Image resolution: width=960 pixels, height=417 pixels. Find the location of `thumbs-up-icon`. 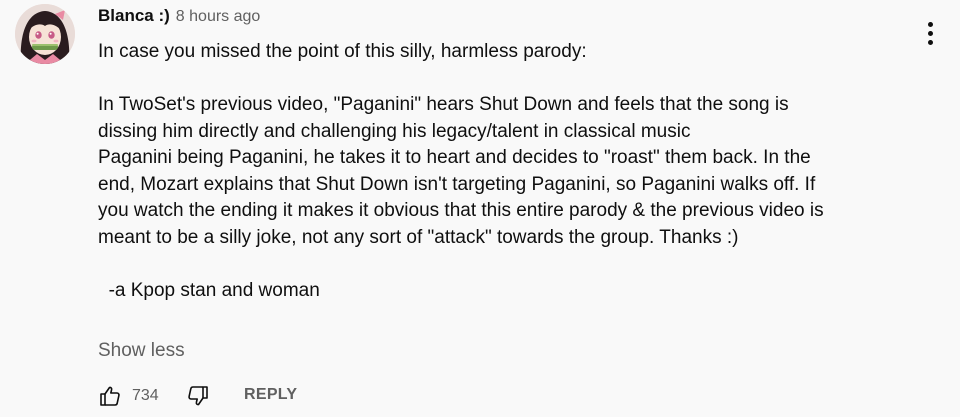

thumbs-up-icon is located at coordinates (110, 396).